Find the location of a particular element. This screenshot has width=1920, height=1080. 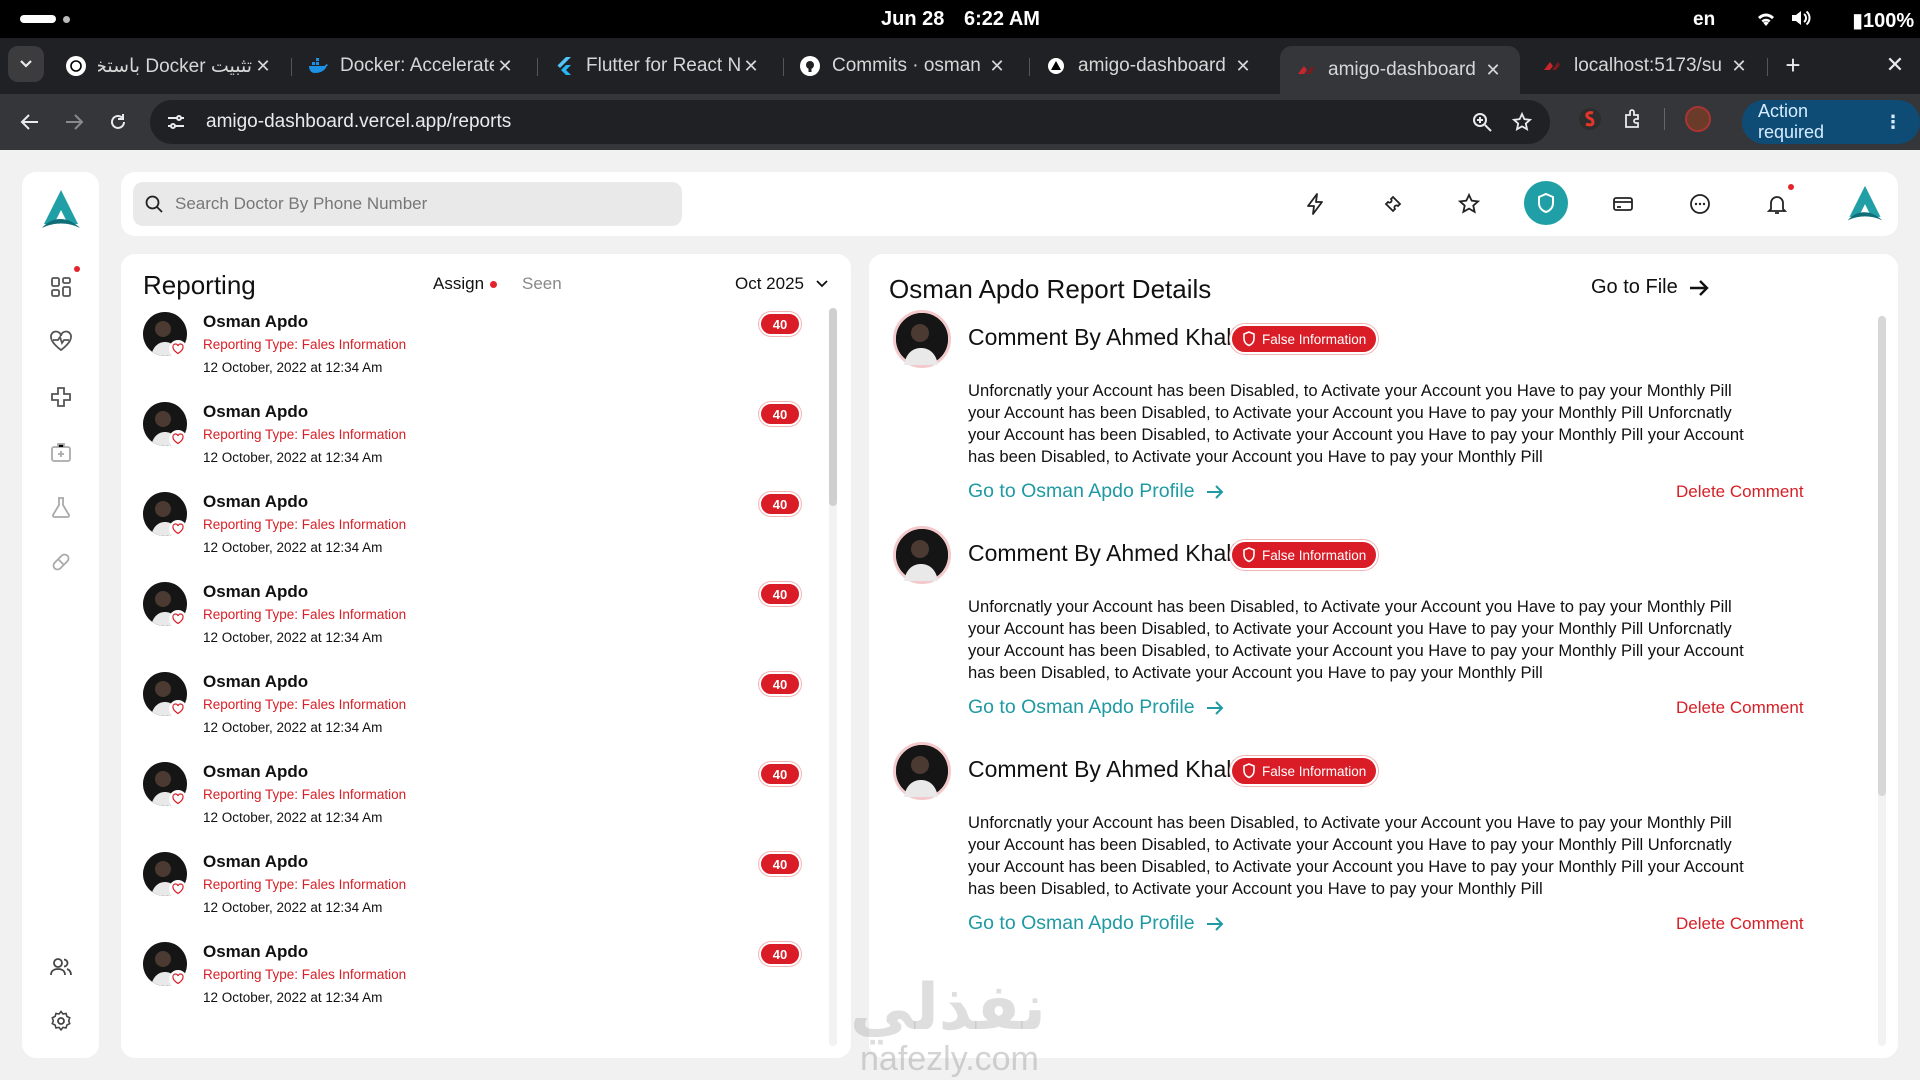

extension-icons is located at coordinates (1644, 119).